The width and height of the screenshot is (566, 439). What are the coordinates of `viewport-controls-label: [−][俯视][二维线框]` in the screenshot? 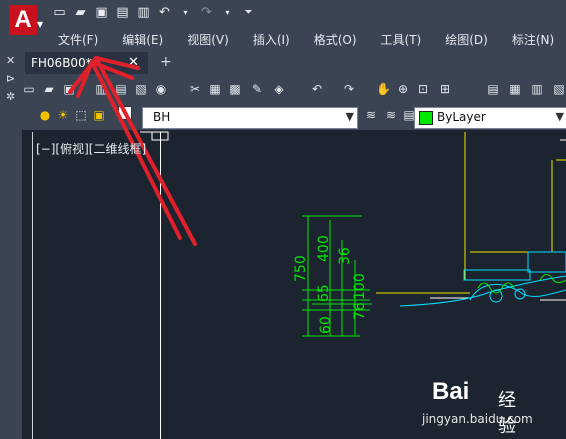 It's located at (91, 148).